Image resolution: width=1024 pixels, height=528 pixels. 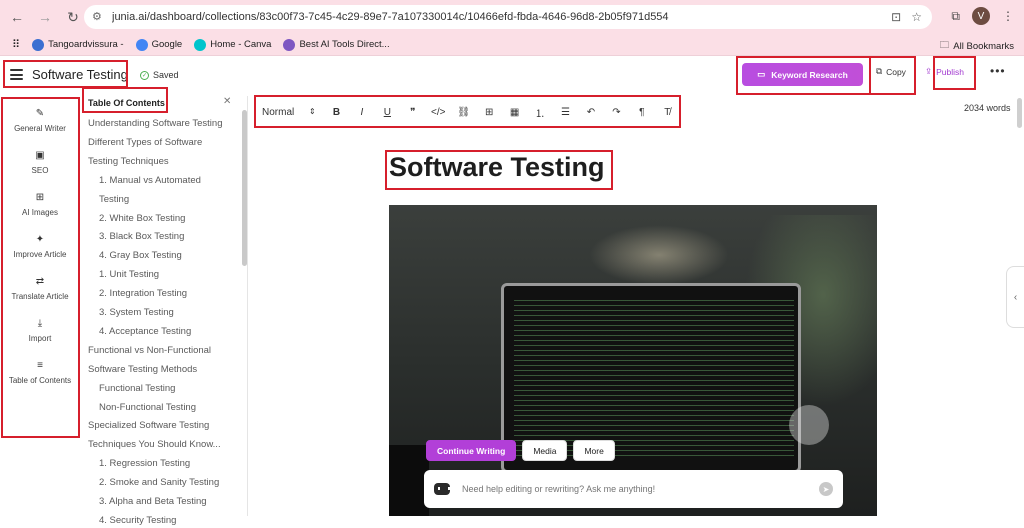 What do you see at coordinates (955, 16) in the screenshot?
I see `extensions-icon: ⧉` at bounding box center [955, 16].